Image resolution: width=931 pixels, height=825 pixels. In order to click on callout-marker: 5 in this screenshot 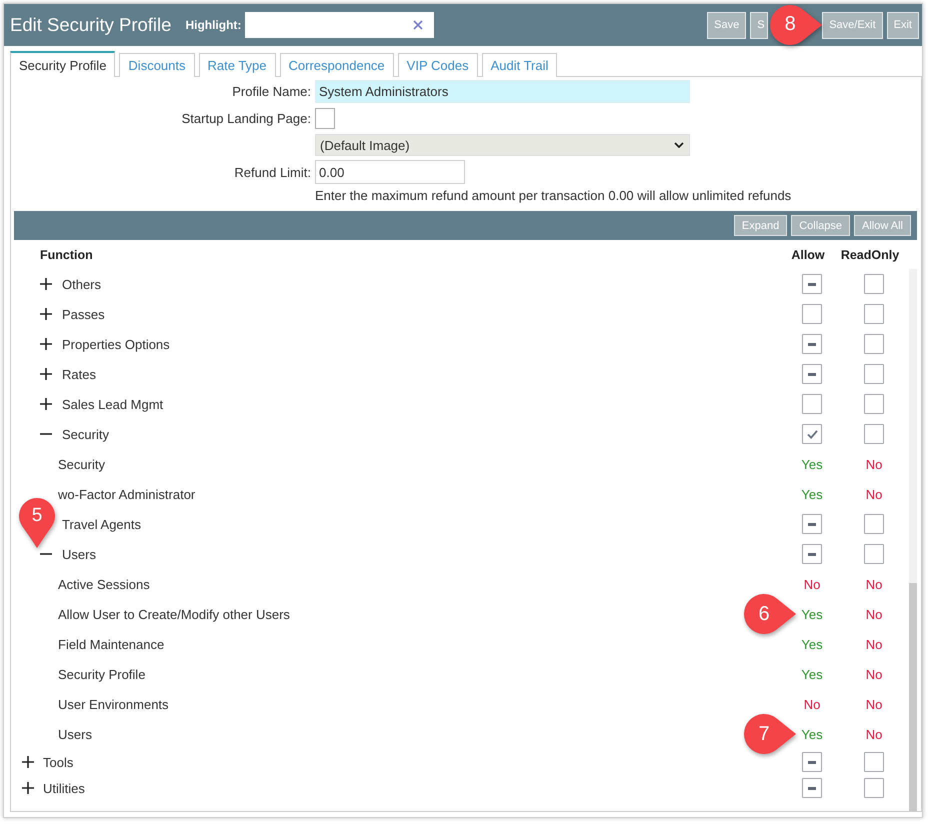, I will do `click(37, 522)`.